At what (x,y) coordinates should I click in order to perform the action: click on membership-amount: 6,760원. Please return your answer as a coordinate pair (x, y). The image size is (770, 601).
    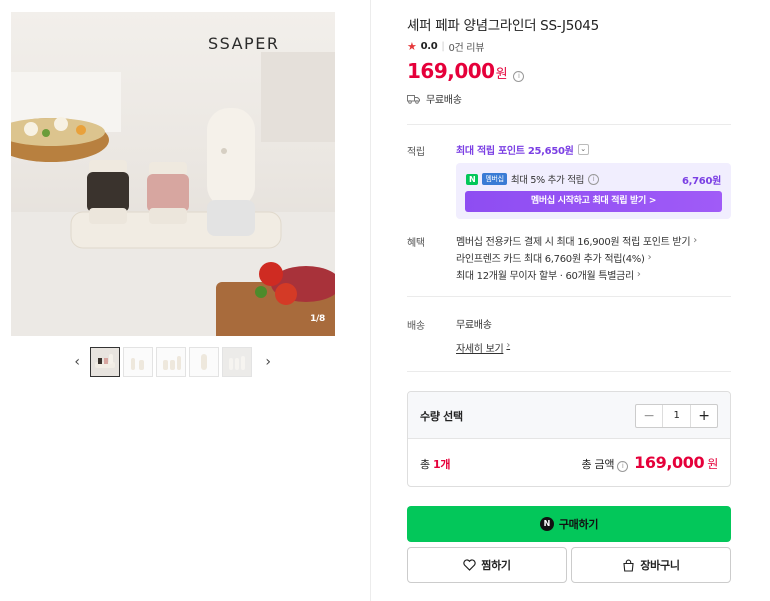
    Looking at the image, I should click on (701, 181).